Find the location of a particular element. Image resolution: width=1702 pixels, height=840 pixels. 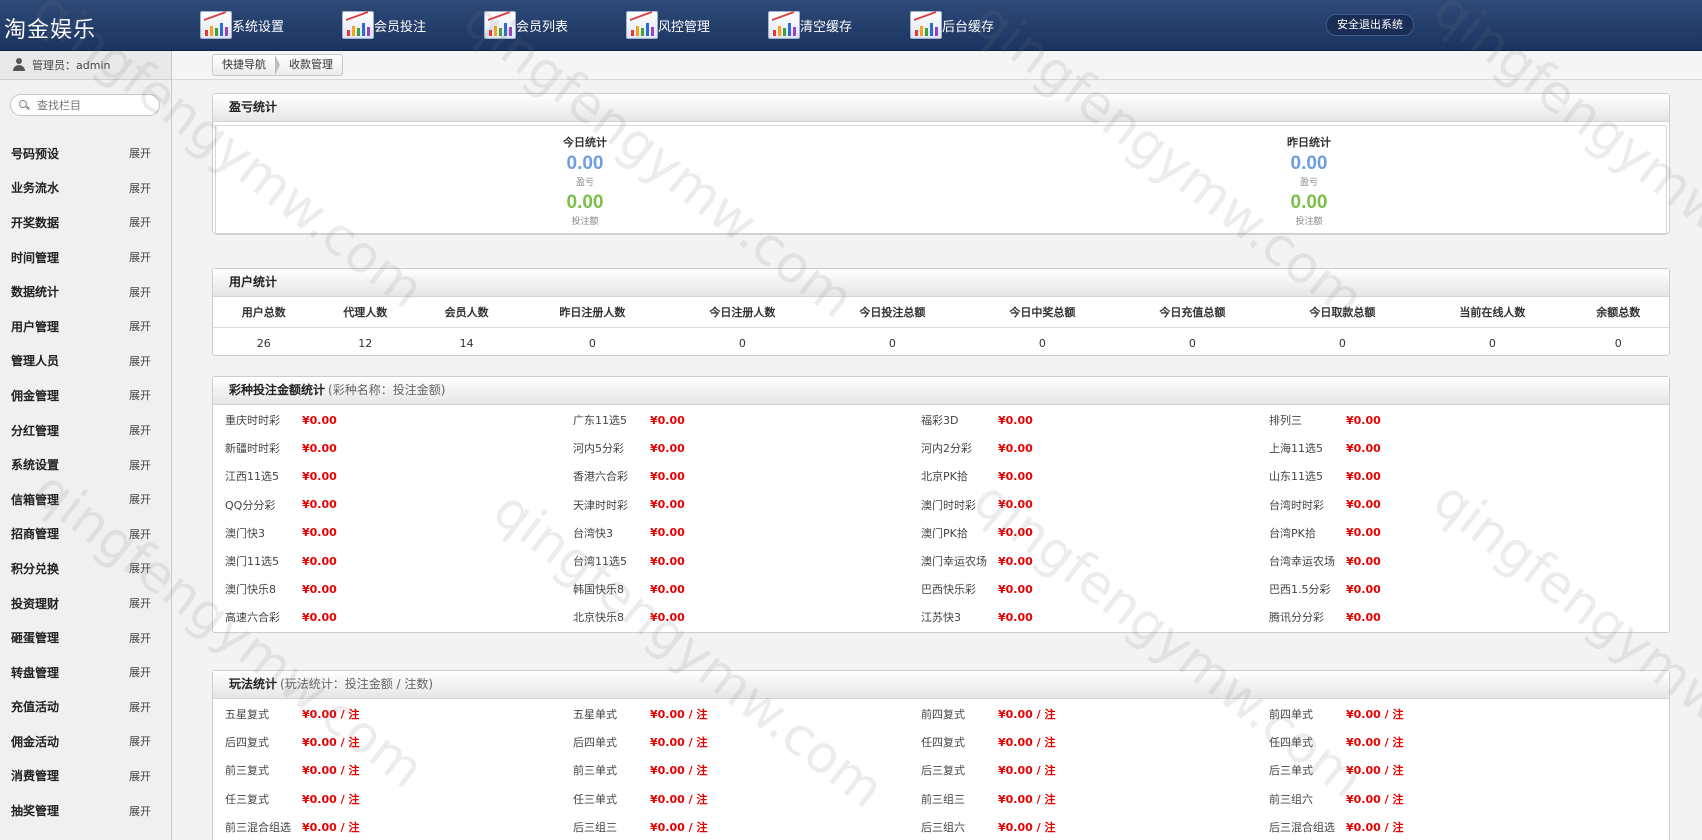

sidebar-item: 号码预设 展开 is located at coordinates (85, 153).